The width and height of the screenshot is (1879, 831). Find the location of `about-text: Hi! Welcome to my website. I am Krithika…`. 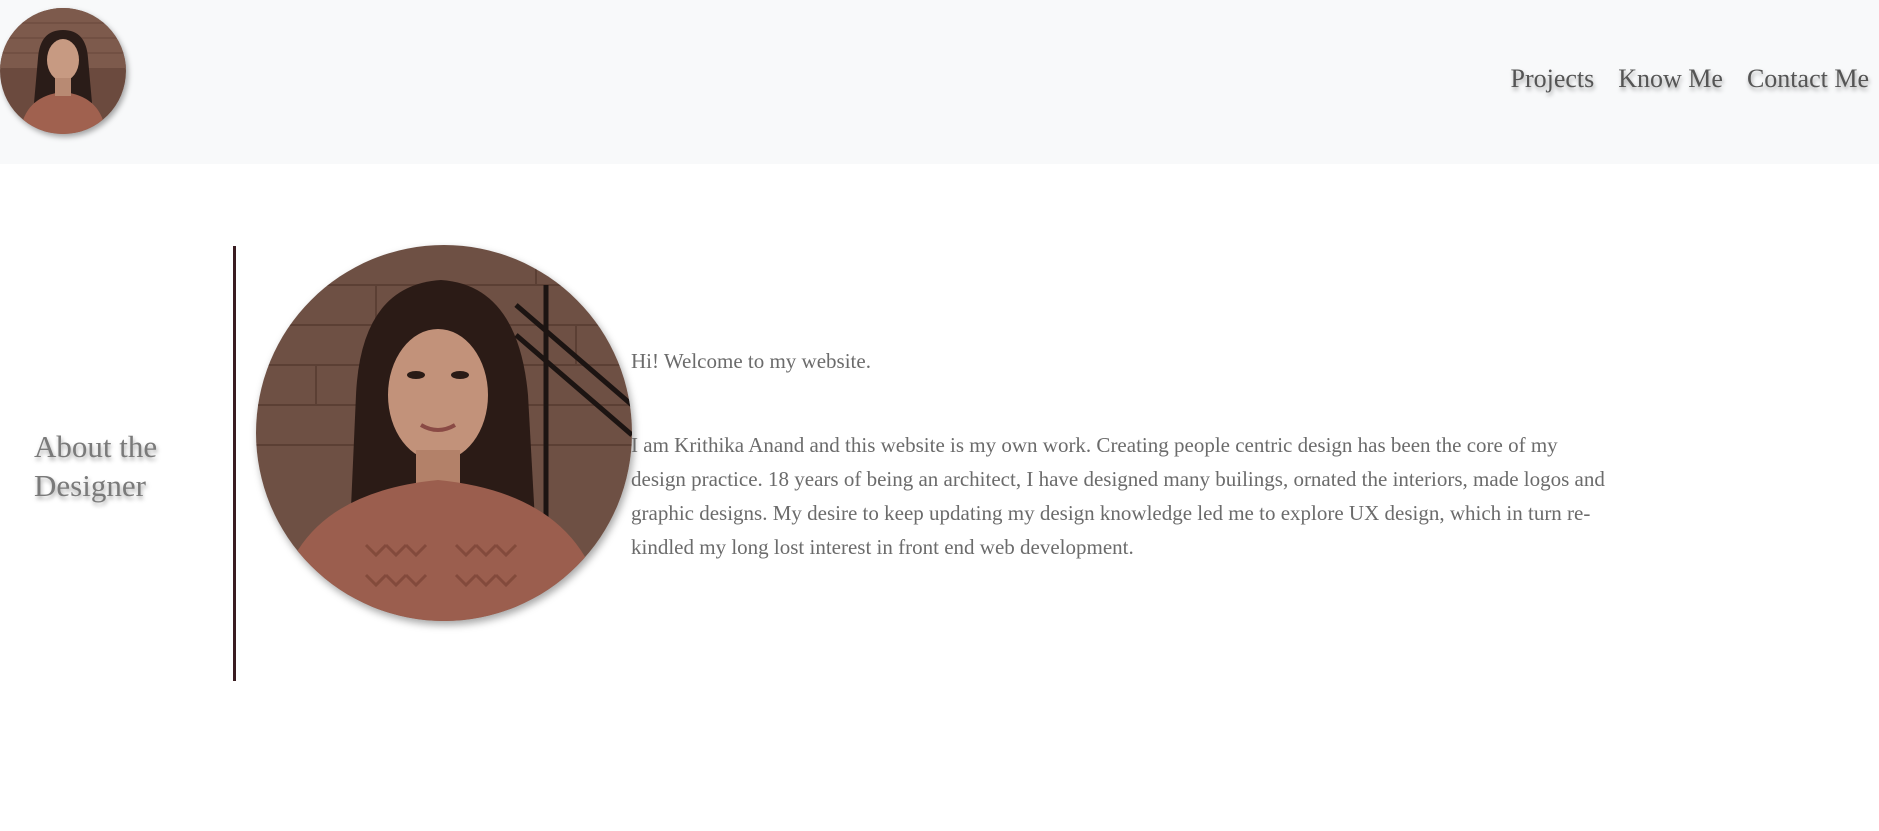

about-text: Hi! Welcome to my website. I am Krithika… is located at coordinates (1121, 454).